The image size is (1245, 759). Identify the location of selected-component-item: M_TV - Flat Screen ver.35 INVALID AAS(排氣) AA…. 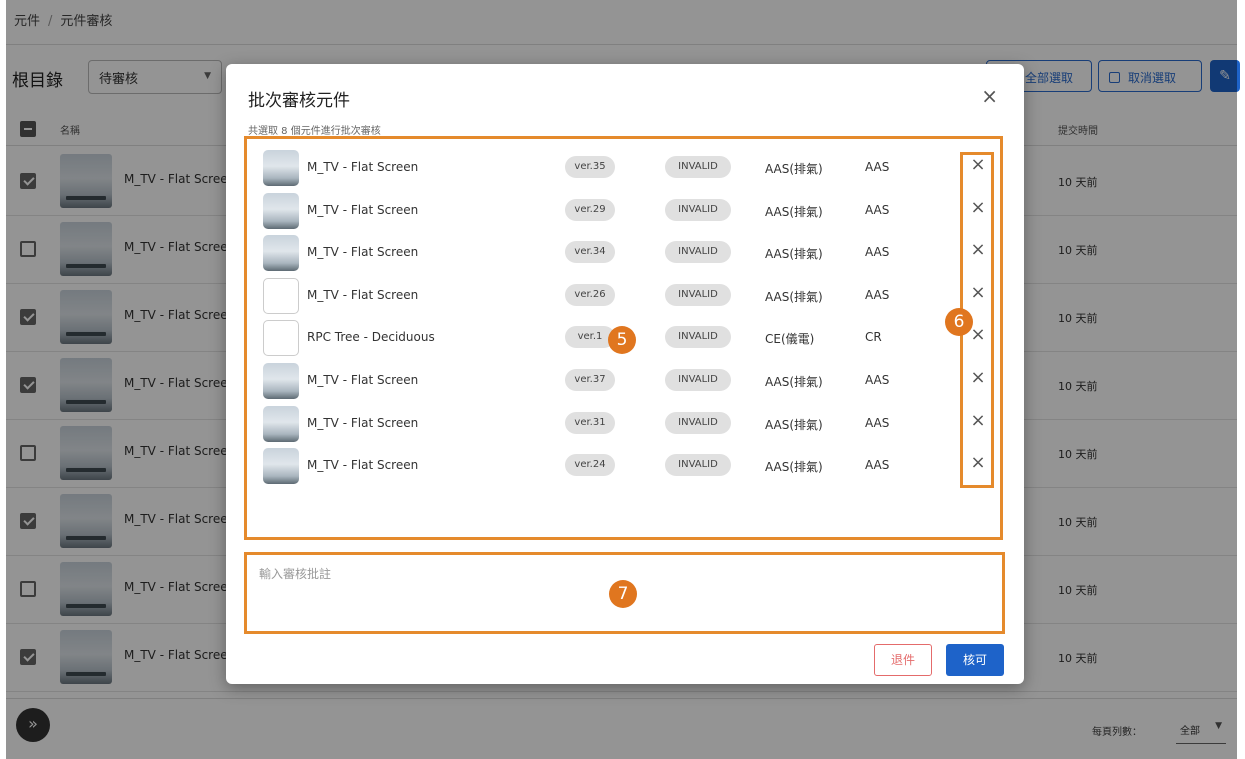
(623, 166).